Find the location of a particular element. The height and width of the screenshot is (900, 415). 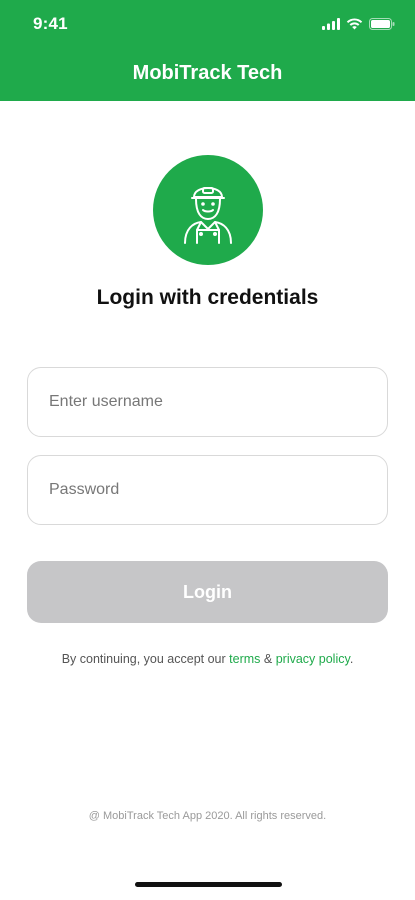

username-input is located at coordinates (207, 402).